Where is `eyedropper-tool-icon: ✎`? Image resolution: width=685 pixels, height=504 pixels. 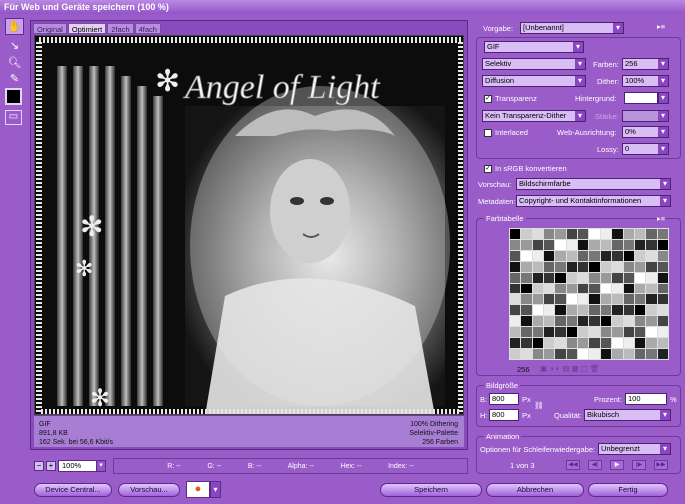
eyedropper-tool-icon: ✎ is located at coordinates (14, 78).